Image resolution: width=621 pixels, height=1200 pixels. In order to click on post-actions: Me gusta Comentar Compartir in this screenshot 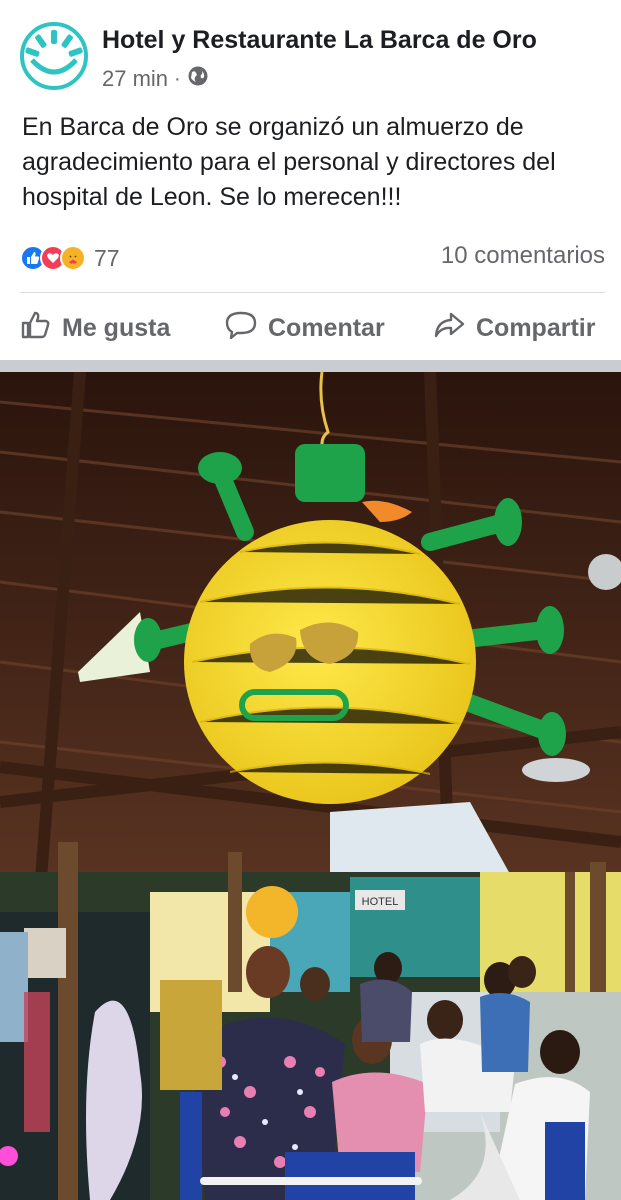, I will do `click(310, 329)`.